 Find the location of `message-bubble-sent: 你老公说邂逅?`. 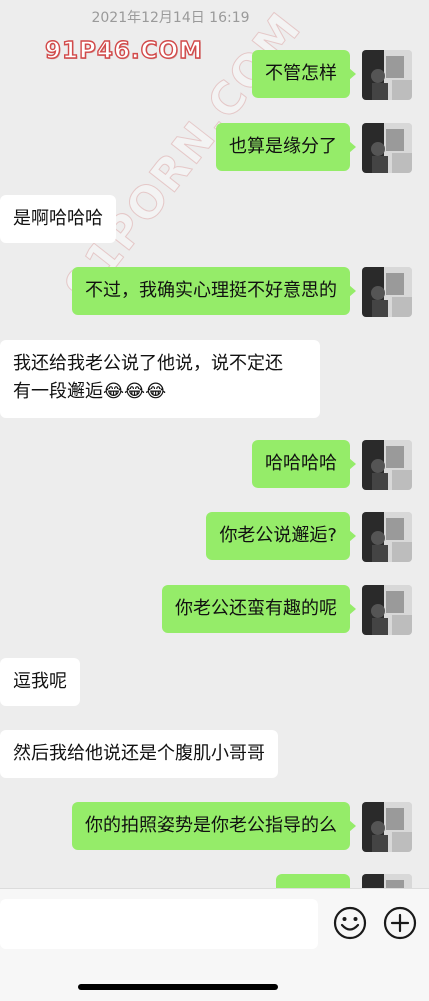

message-bubble-sent: 你老公说邂逅? is located at coordinates (281, 536).